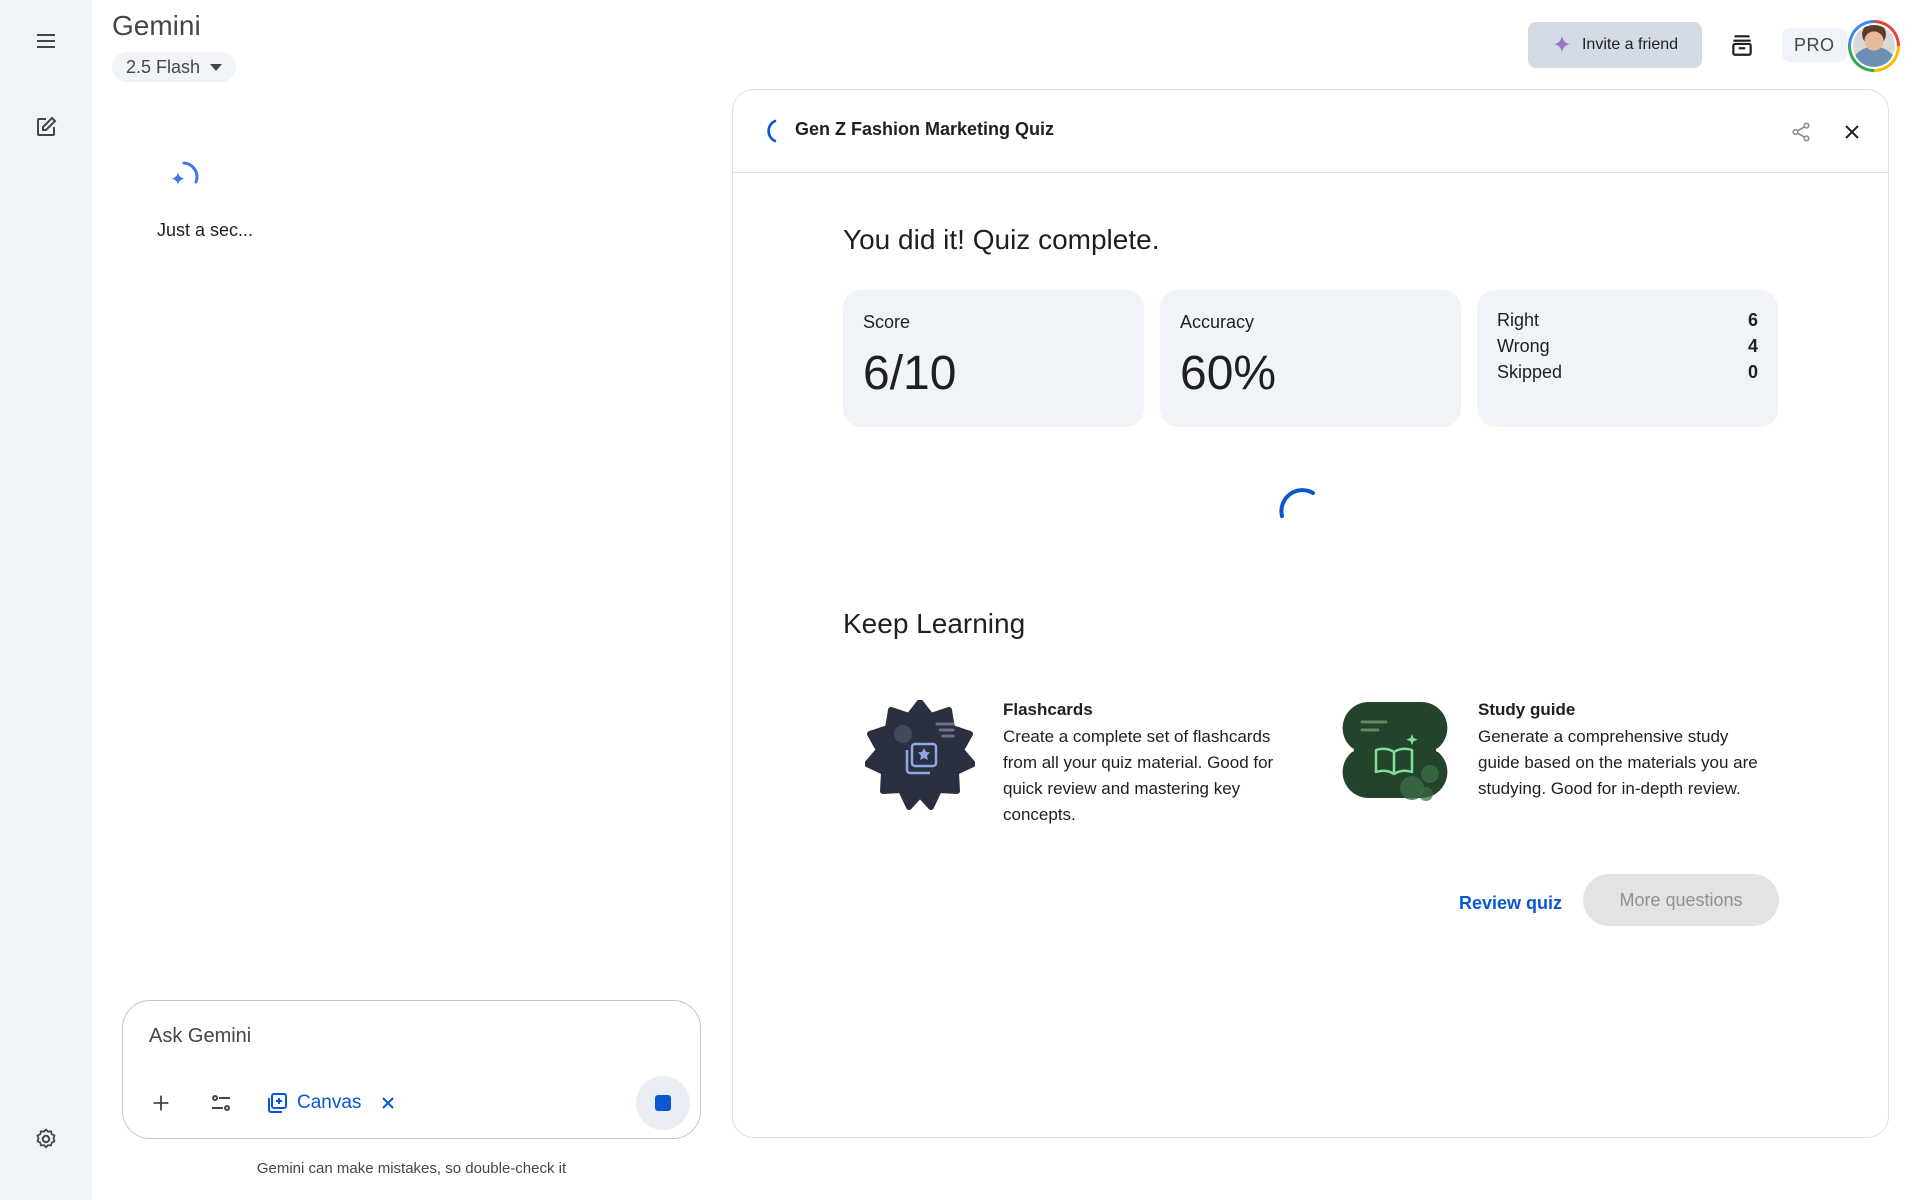 The image size is (1920, 1200). What do you see at coordinates (887, 322) in the screenshot?
I see `score-label: Score` at bounding box center [887, 322].